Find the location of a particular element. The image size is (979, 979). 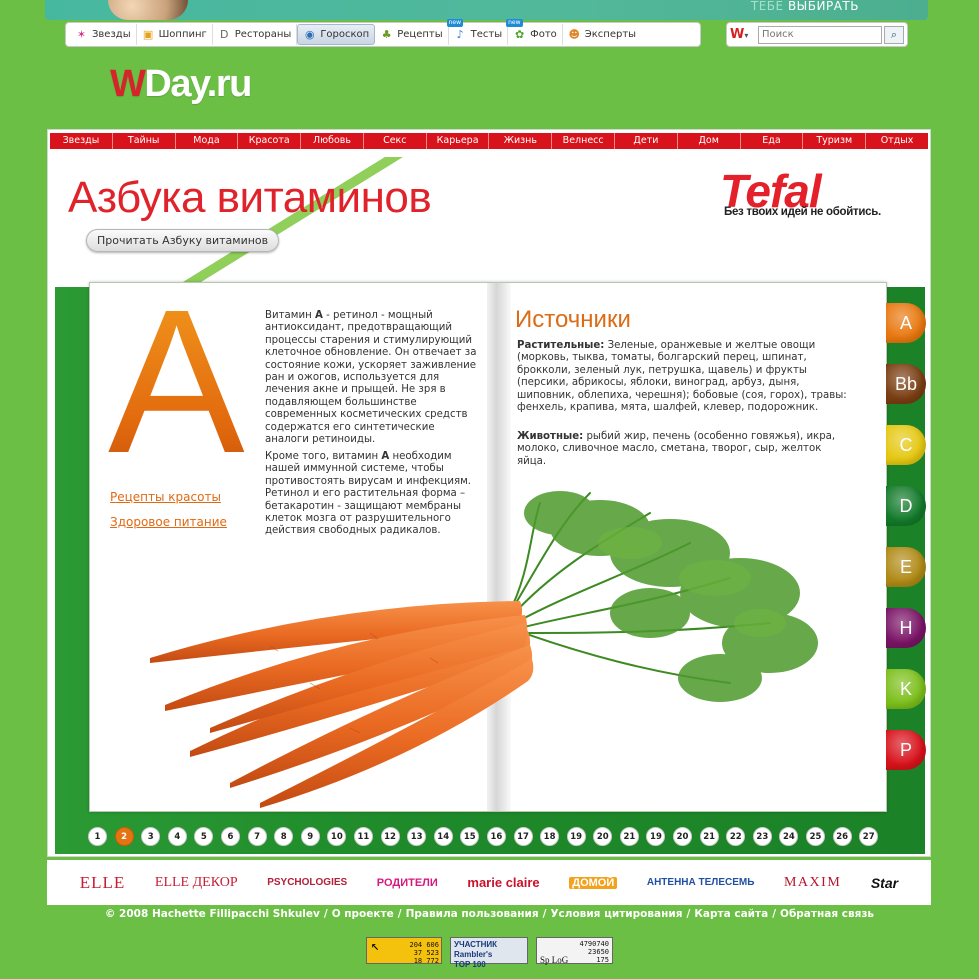

brand-marie-claire: marie claire is located at coordinates (503, 882).